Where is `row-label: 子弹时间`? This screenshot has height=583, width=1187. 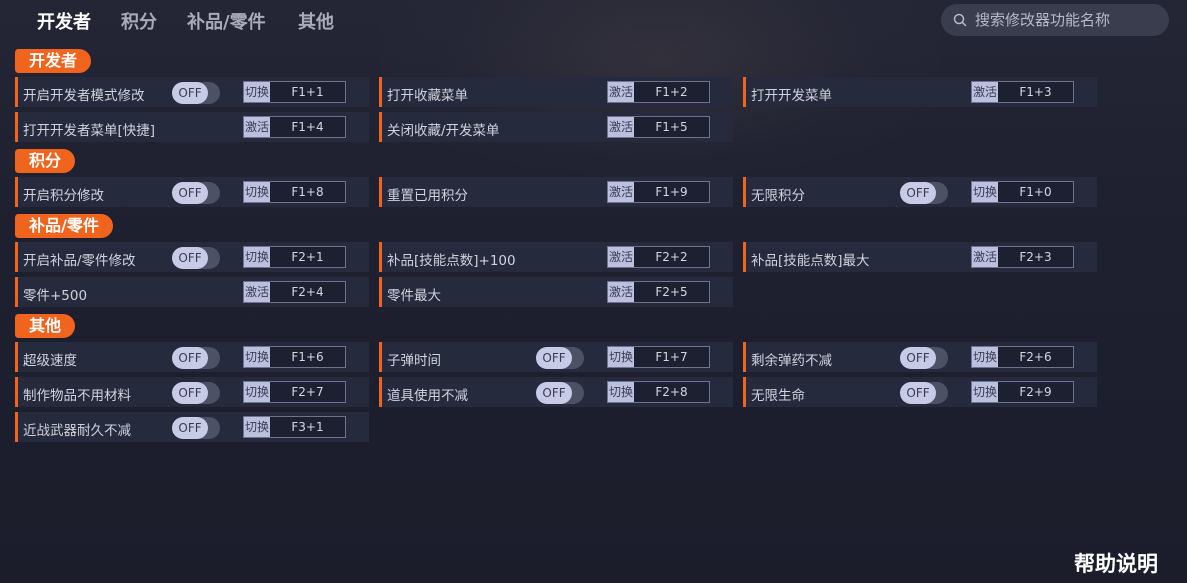 row-label: 子弹时间 is located at coordinates (414, 361).